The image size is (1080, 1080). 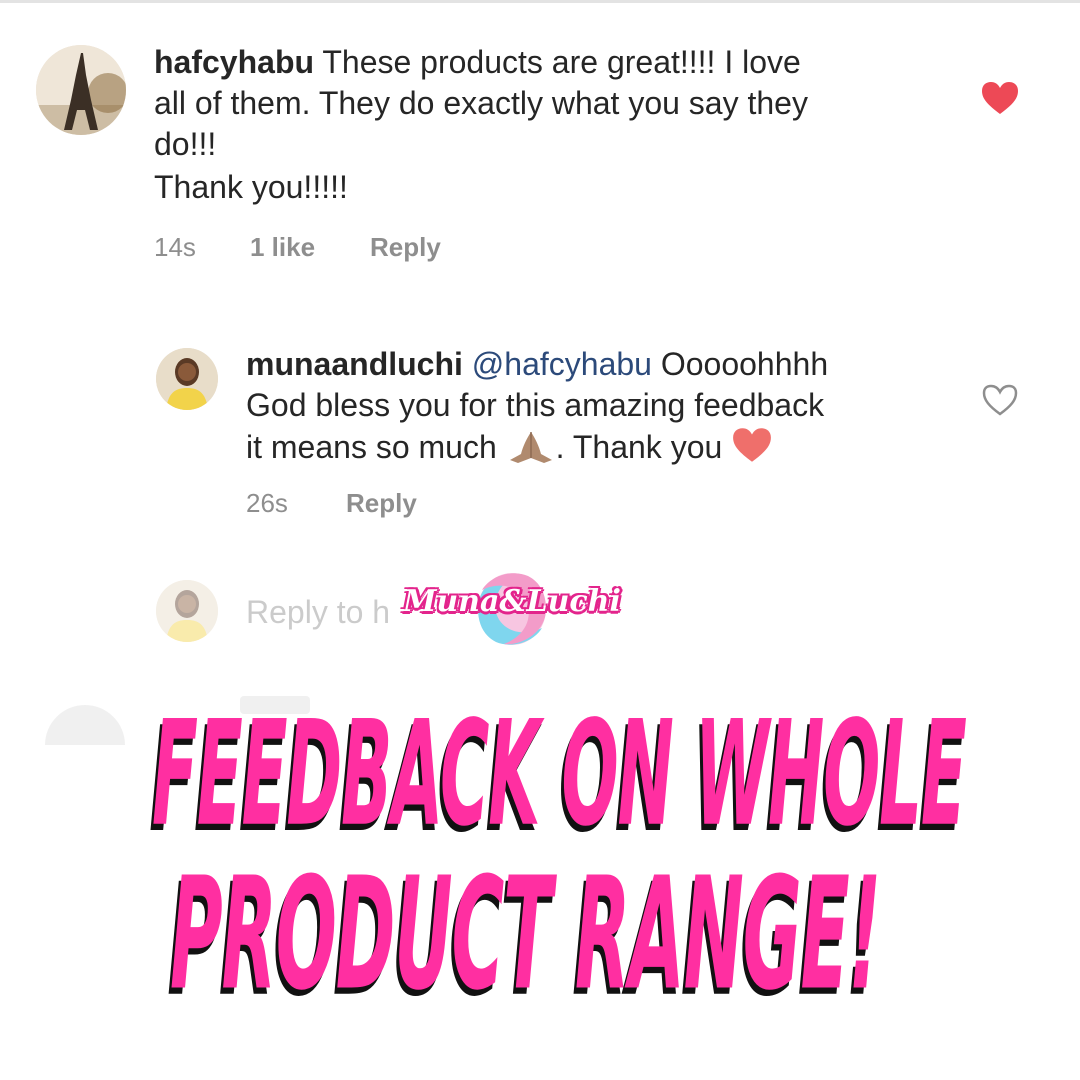 I want to click on brand-logo: Muna&Luchi, so click(x=512, y=609).